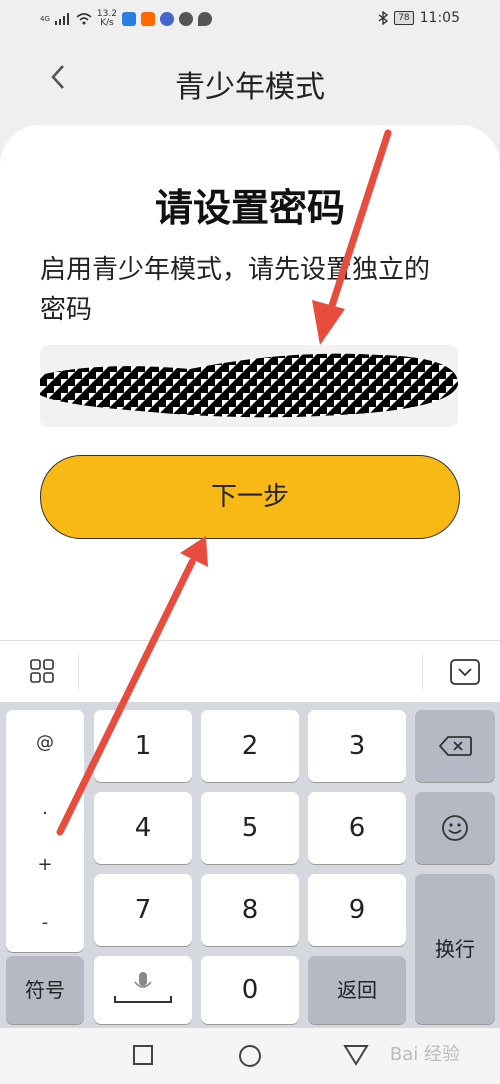 The image size is (500, 1084). I want to click on key-7: 7, so click(143, 910).